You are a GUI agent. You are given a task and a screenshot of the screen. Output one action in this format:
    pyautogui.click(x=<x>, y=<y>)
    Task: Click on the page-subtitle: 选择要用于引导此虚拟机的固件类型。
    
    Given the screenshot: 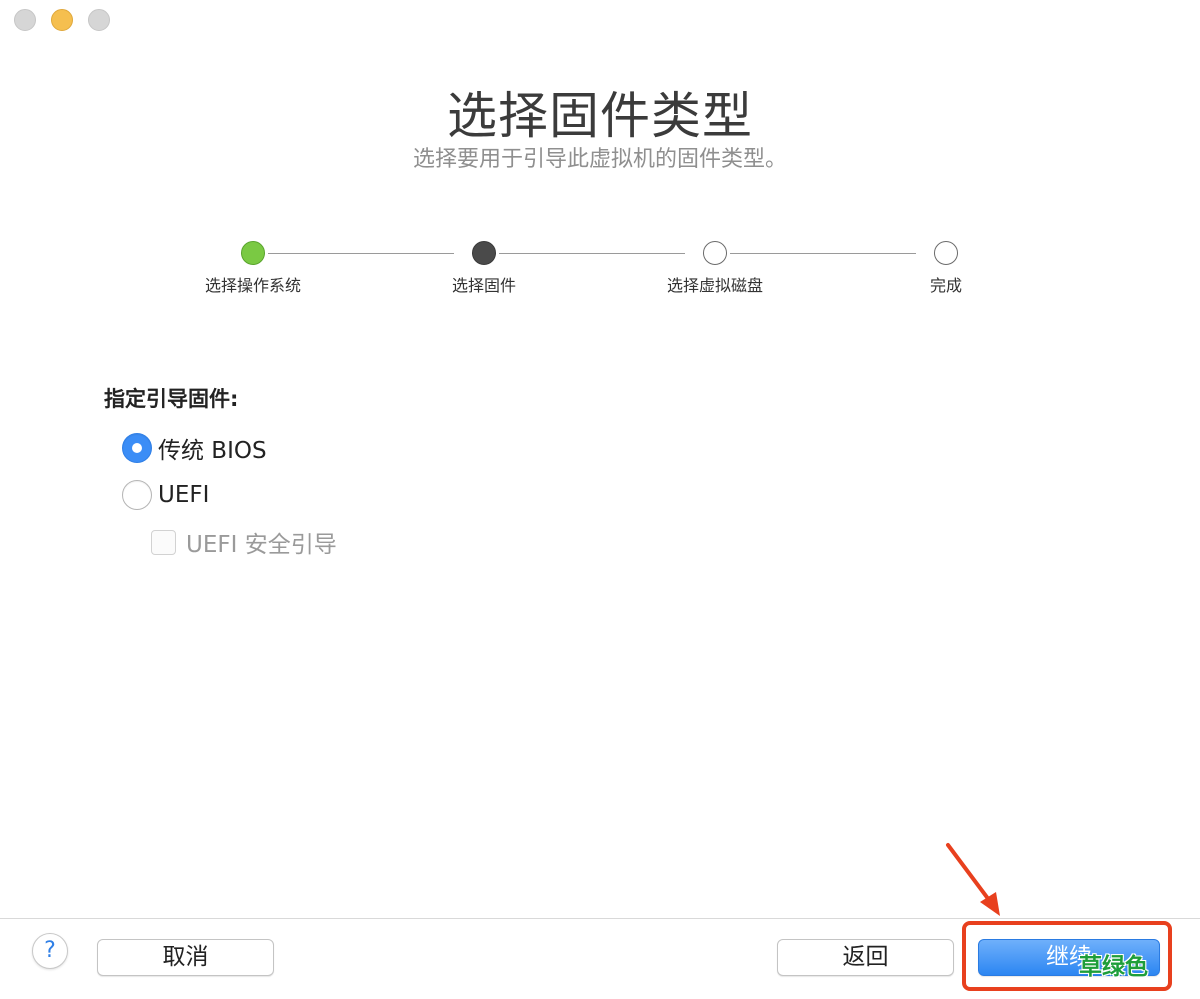 What is the action you would take?
    pyautogui.click(x=599, y=159)
    